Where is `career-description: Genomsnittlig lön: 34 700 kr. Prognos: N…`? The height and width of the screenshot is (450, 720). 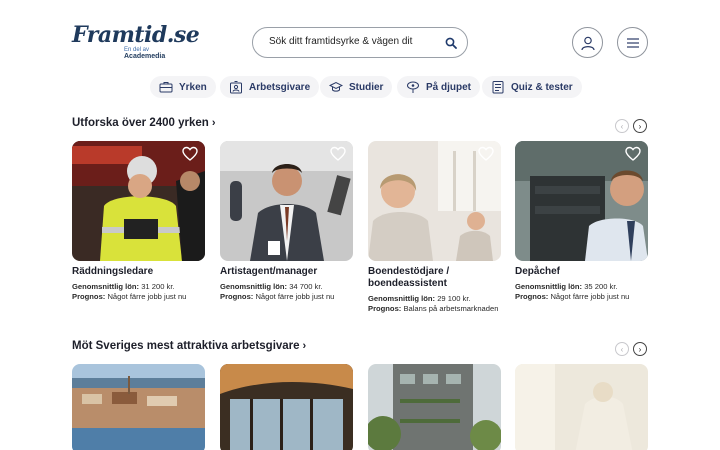
career-description: Genomsnittlig lön: 34 700 kr. Prognos: N… is located at coordinates (286, 292).